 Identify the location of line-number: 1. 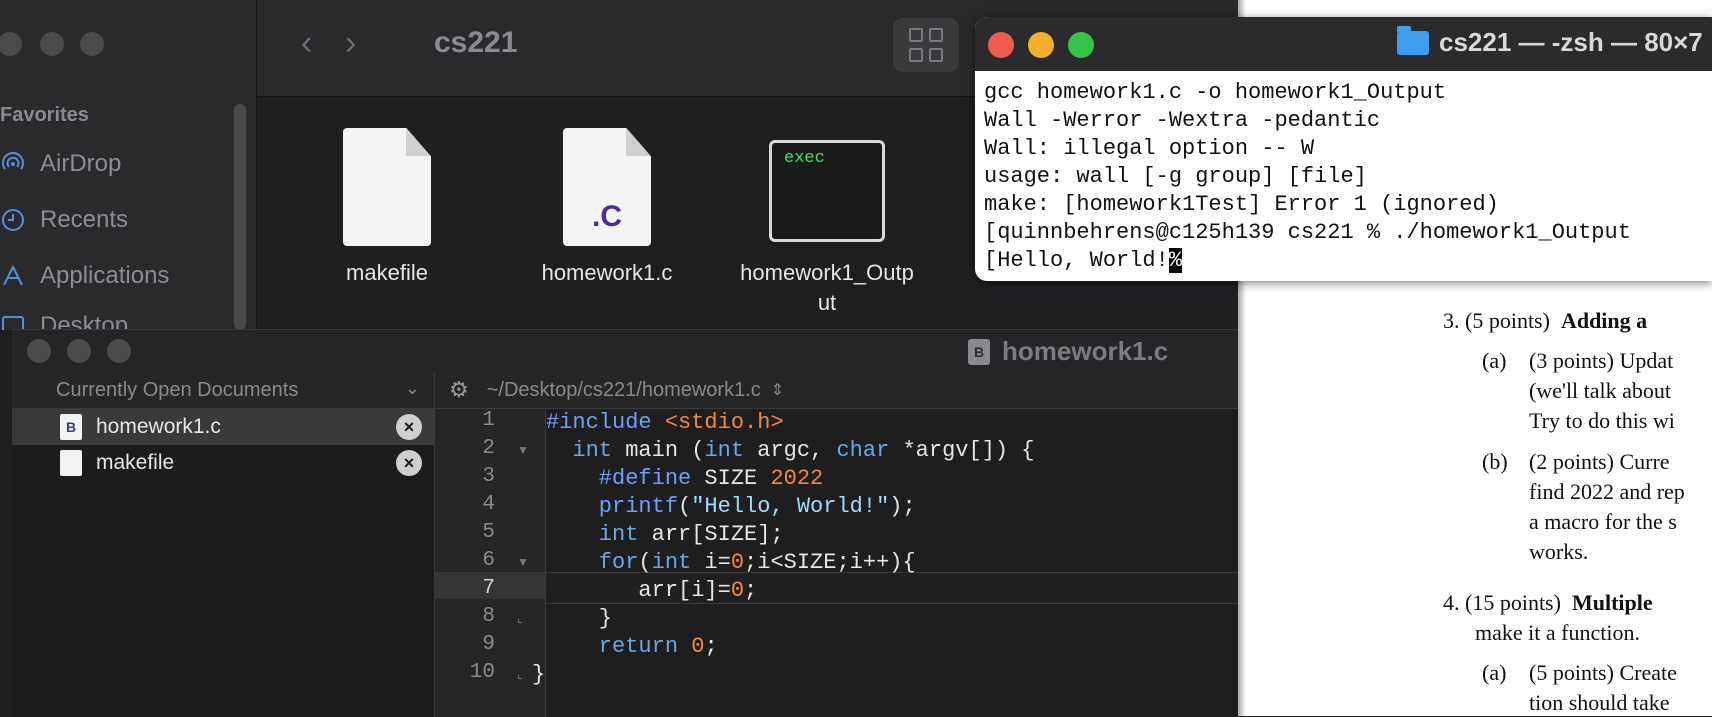
(488, 420).